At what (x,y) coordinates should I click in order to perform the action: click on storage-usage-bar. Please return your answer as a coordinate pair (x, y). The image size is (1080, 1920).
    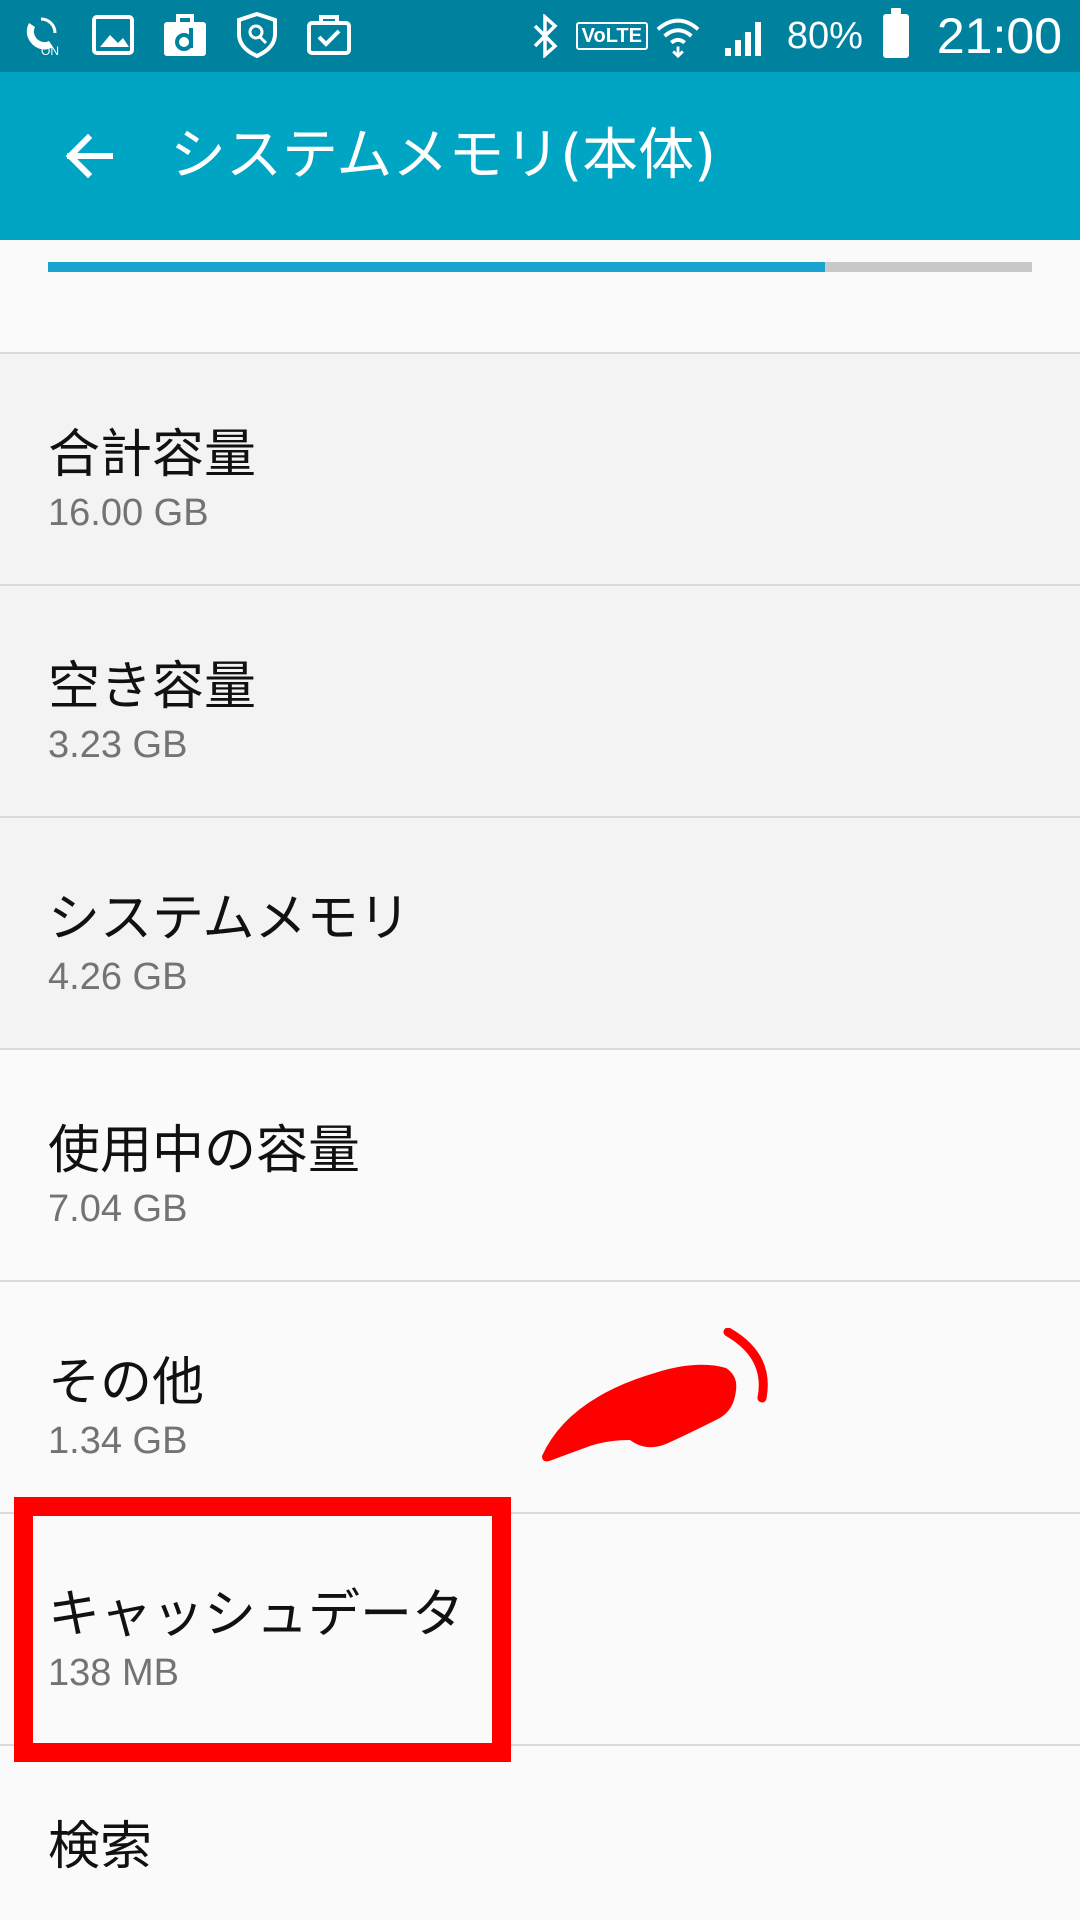
    Looking at the image, I should click on (540, 267).